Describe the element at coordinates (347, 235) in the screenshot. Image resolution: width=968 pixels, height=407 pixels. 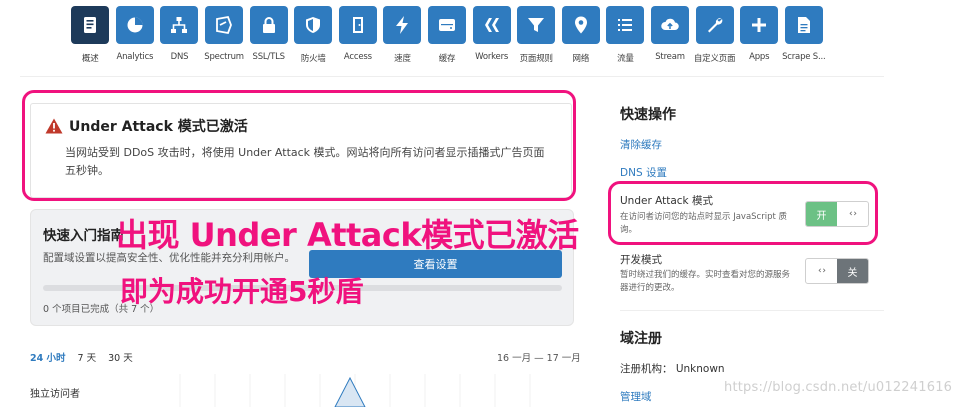
I see `annotation-line-1: 出现 Under Attack模式已激活` at that location.